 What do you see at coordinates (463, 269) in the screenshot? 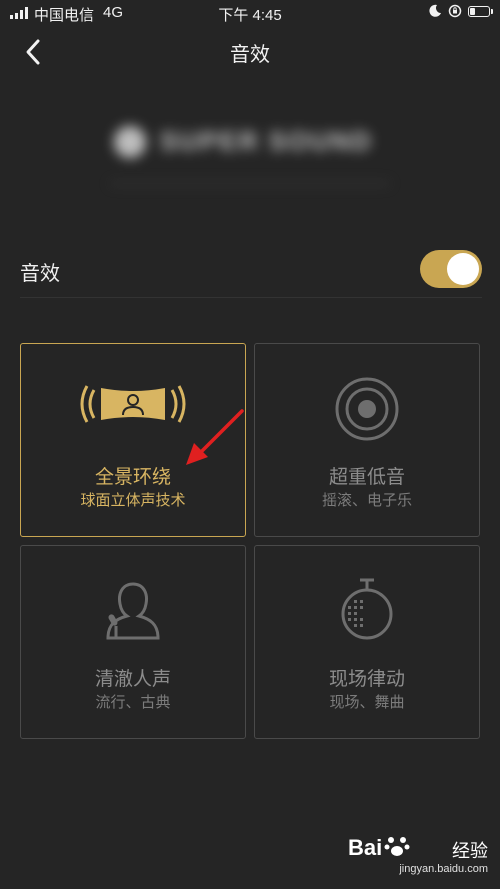
I see `toggle-knob` at bounding box center [463, 269].